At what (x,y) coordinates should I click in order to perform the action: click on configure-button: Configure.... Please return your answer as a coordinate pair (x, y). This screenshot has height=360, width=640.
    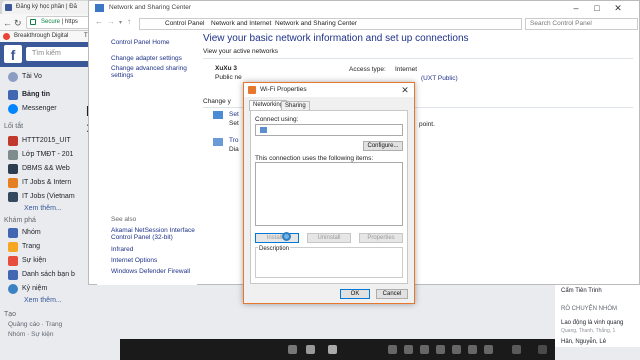
    Looking at the image, I should click on (383, 146).